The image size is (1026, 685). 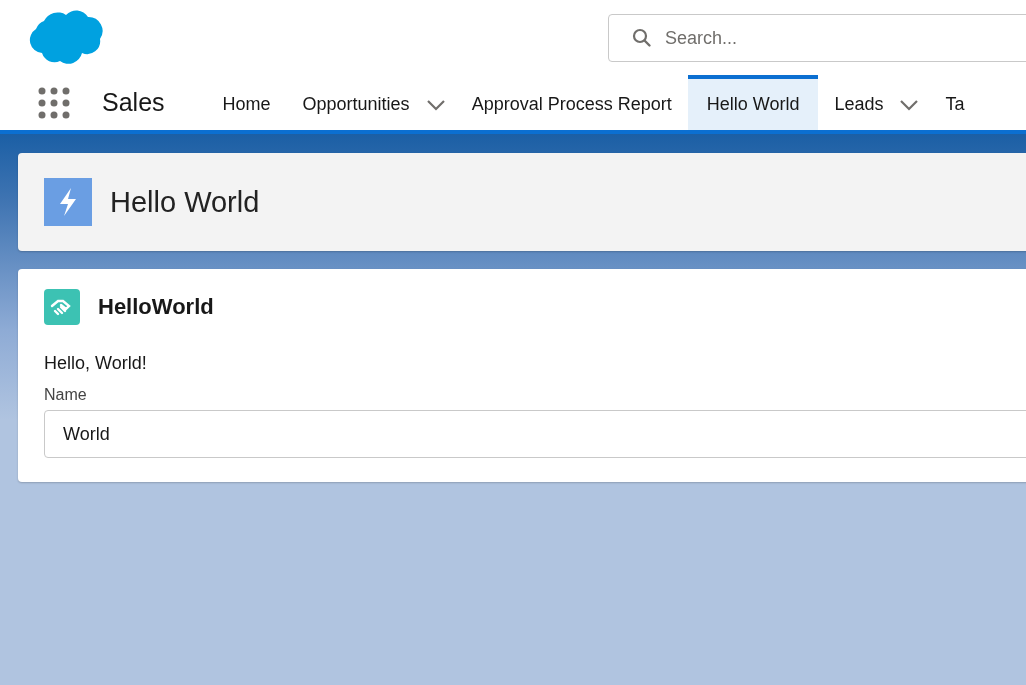 I want to click on app-launcher-icon, so click(x=54, y=102).